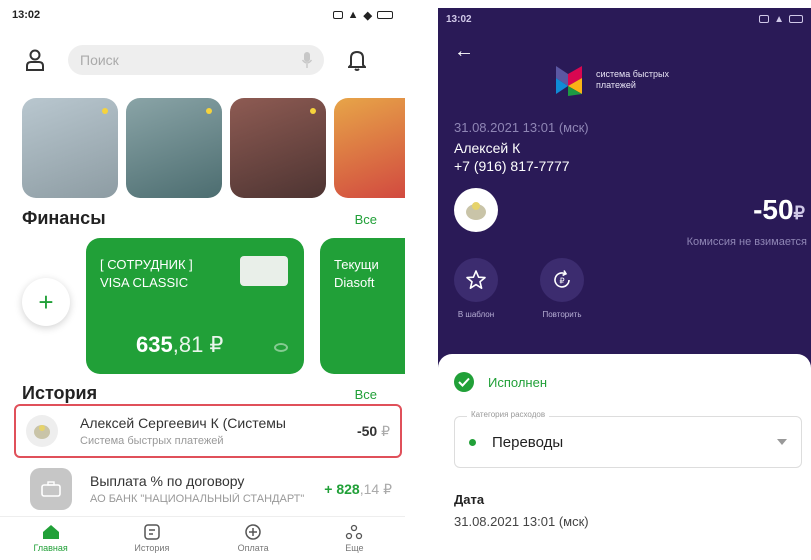 The image size is (811, 560). Describe the element at coordinates (487, 148) in the screenshot. I see `recipient-name: Алексей К` at that location.